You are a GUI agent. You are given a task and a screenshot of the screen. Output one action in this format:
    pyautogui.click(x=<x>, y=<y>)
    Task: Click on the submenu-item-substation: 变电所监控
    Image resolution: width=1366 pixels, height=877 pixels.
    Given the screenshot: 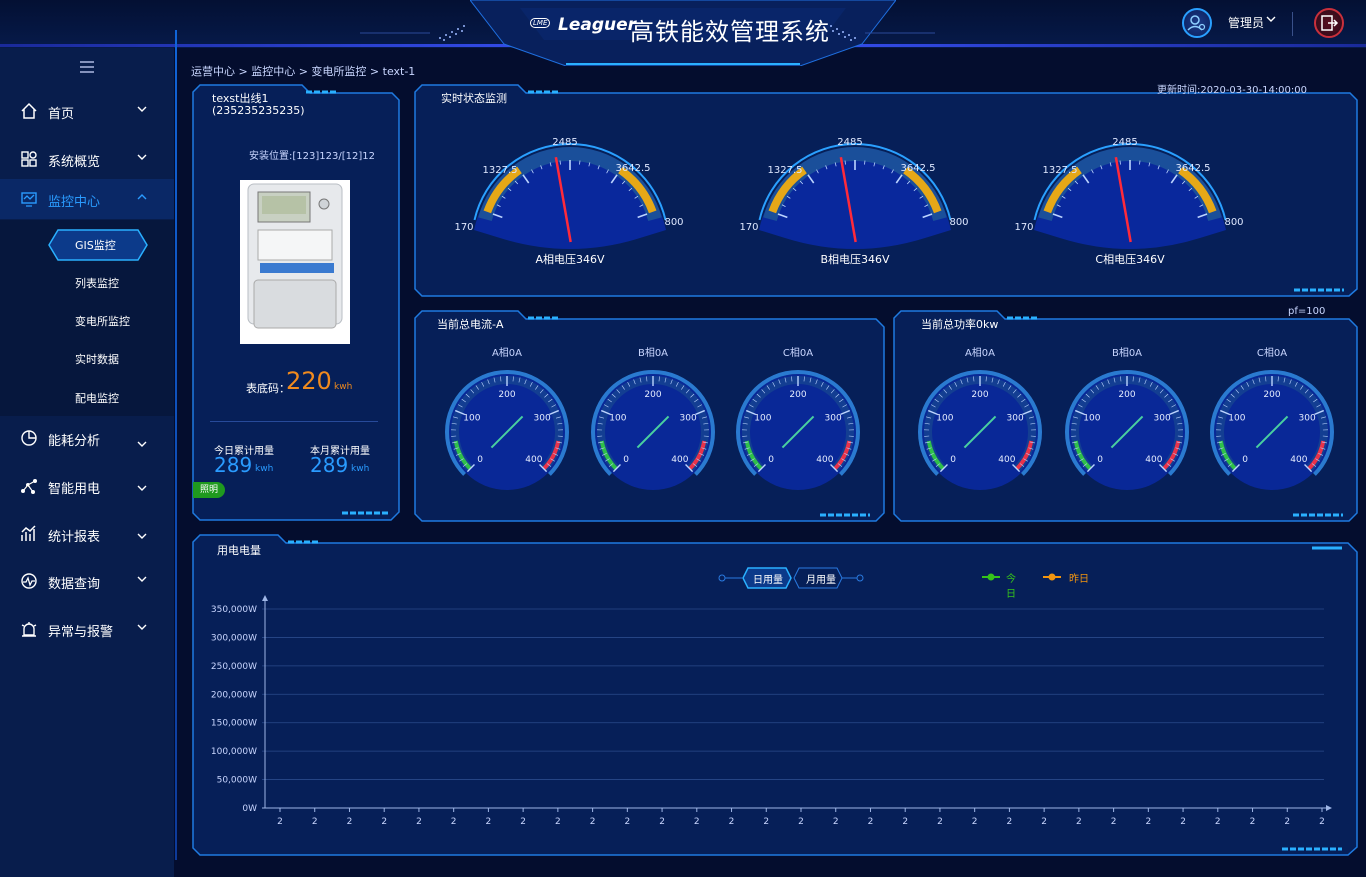 What is the action you would take?
    pyautogui.click(x=87, y=320)
    